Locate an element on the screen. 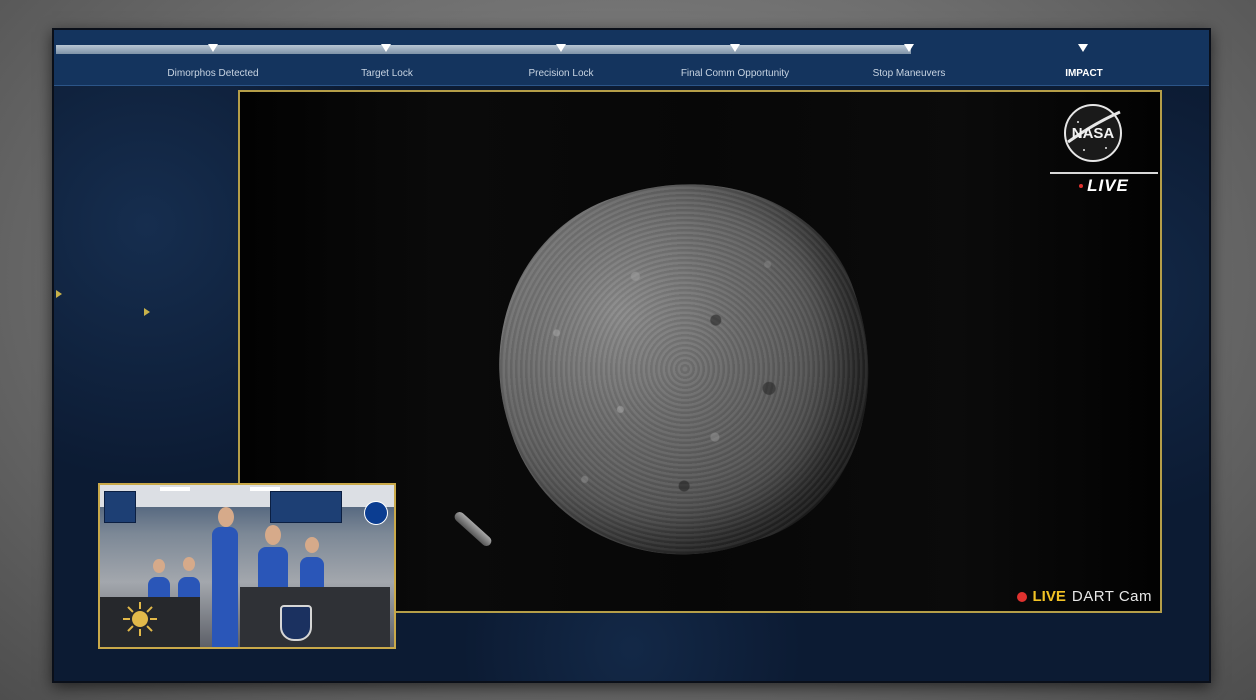 The height and width of the screenshot is (700, 1256). feed-name-label: DART Cam is located at coordinates (1111, 596).